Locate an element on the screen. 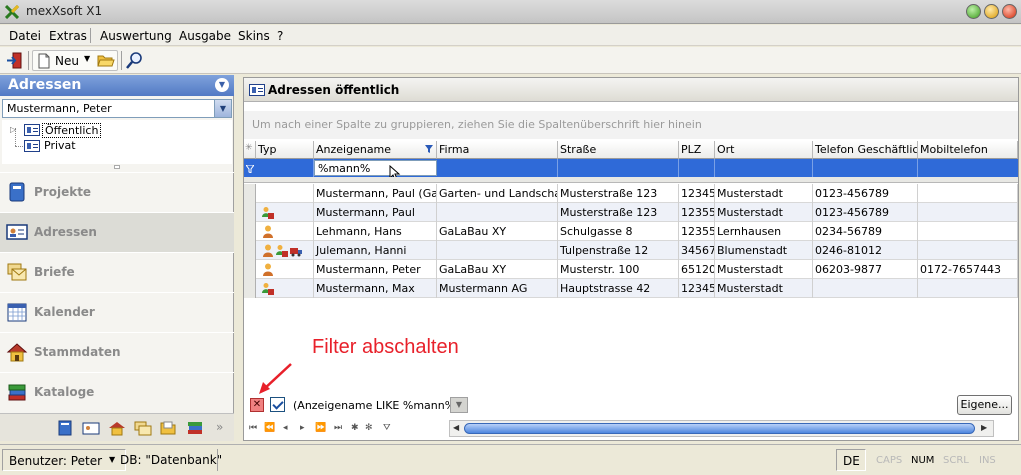  next-record-icon: ▸ is located at coordinates (302, 428).